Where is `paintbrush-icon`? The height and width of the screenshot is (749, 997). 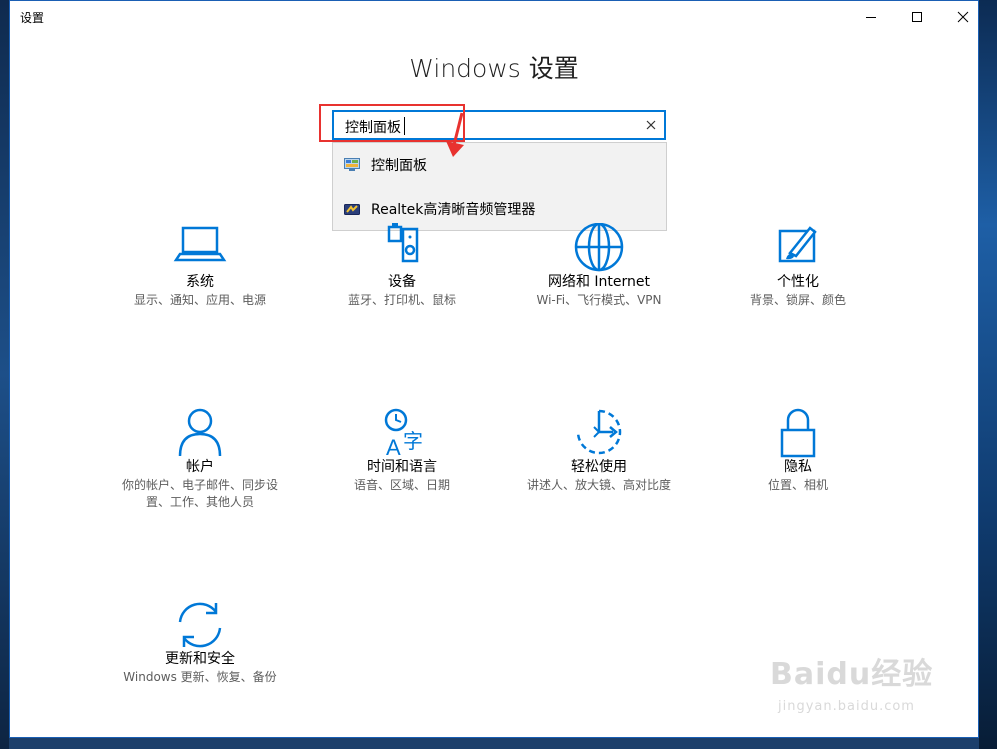 paintbrush-icon is located at coordinates (797, 244).